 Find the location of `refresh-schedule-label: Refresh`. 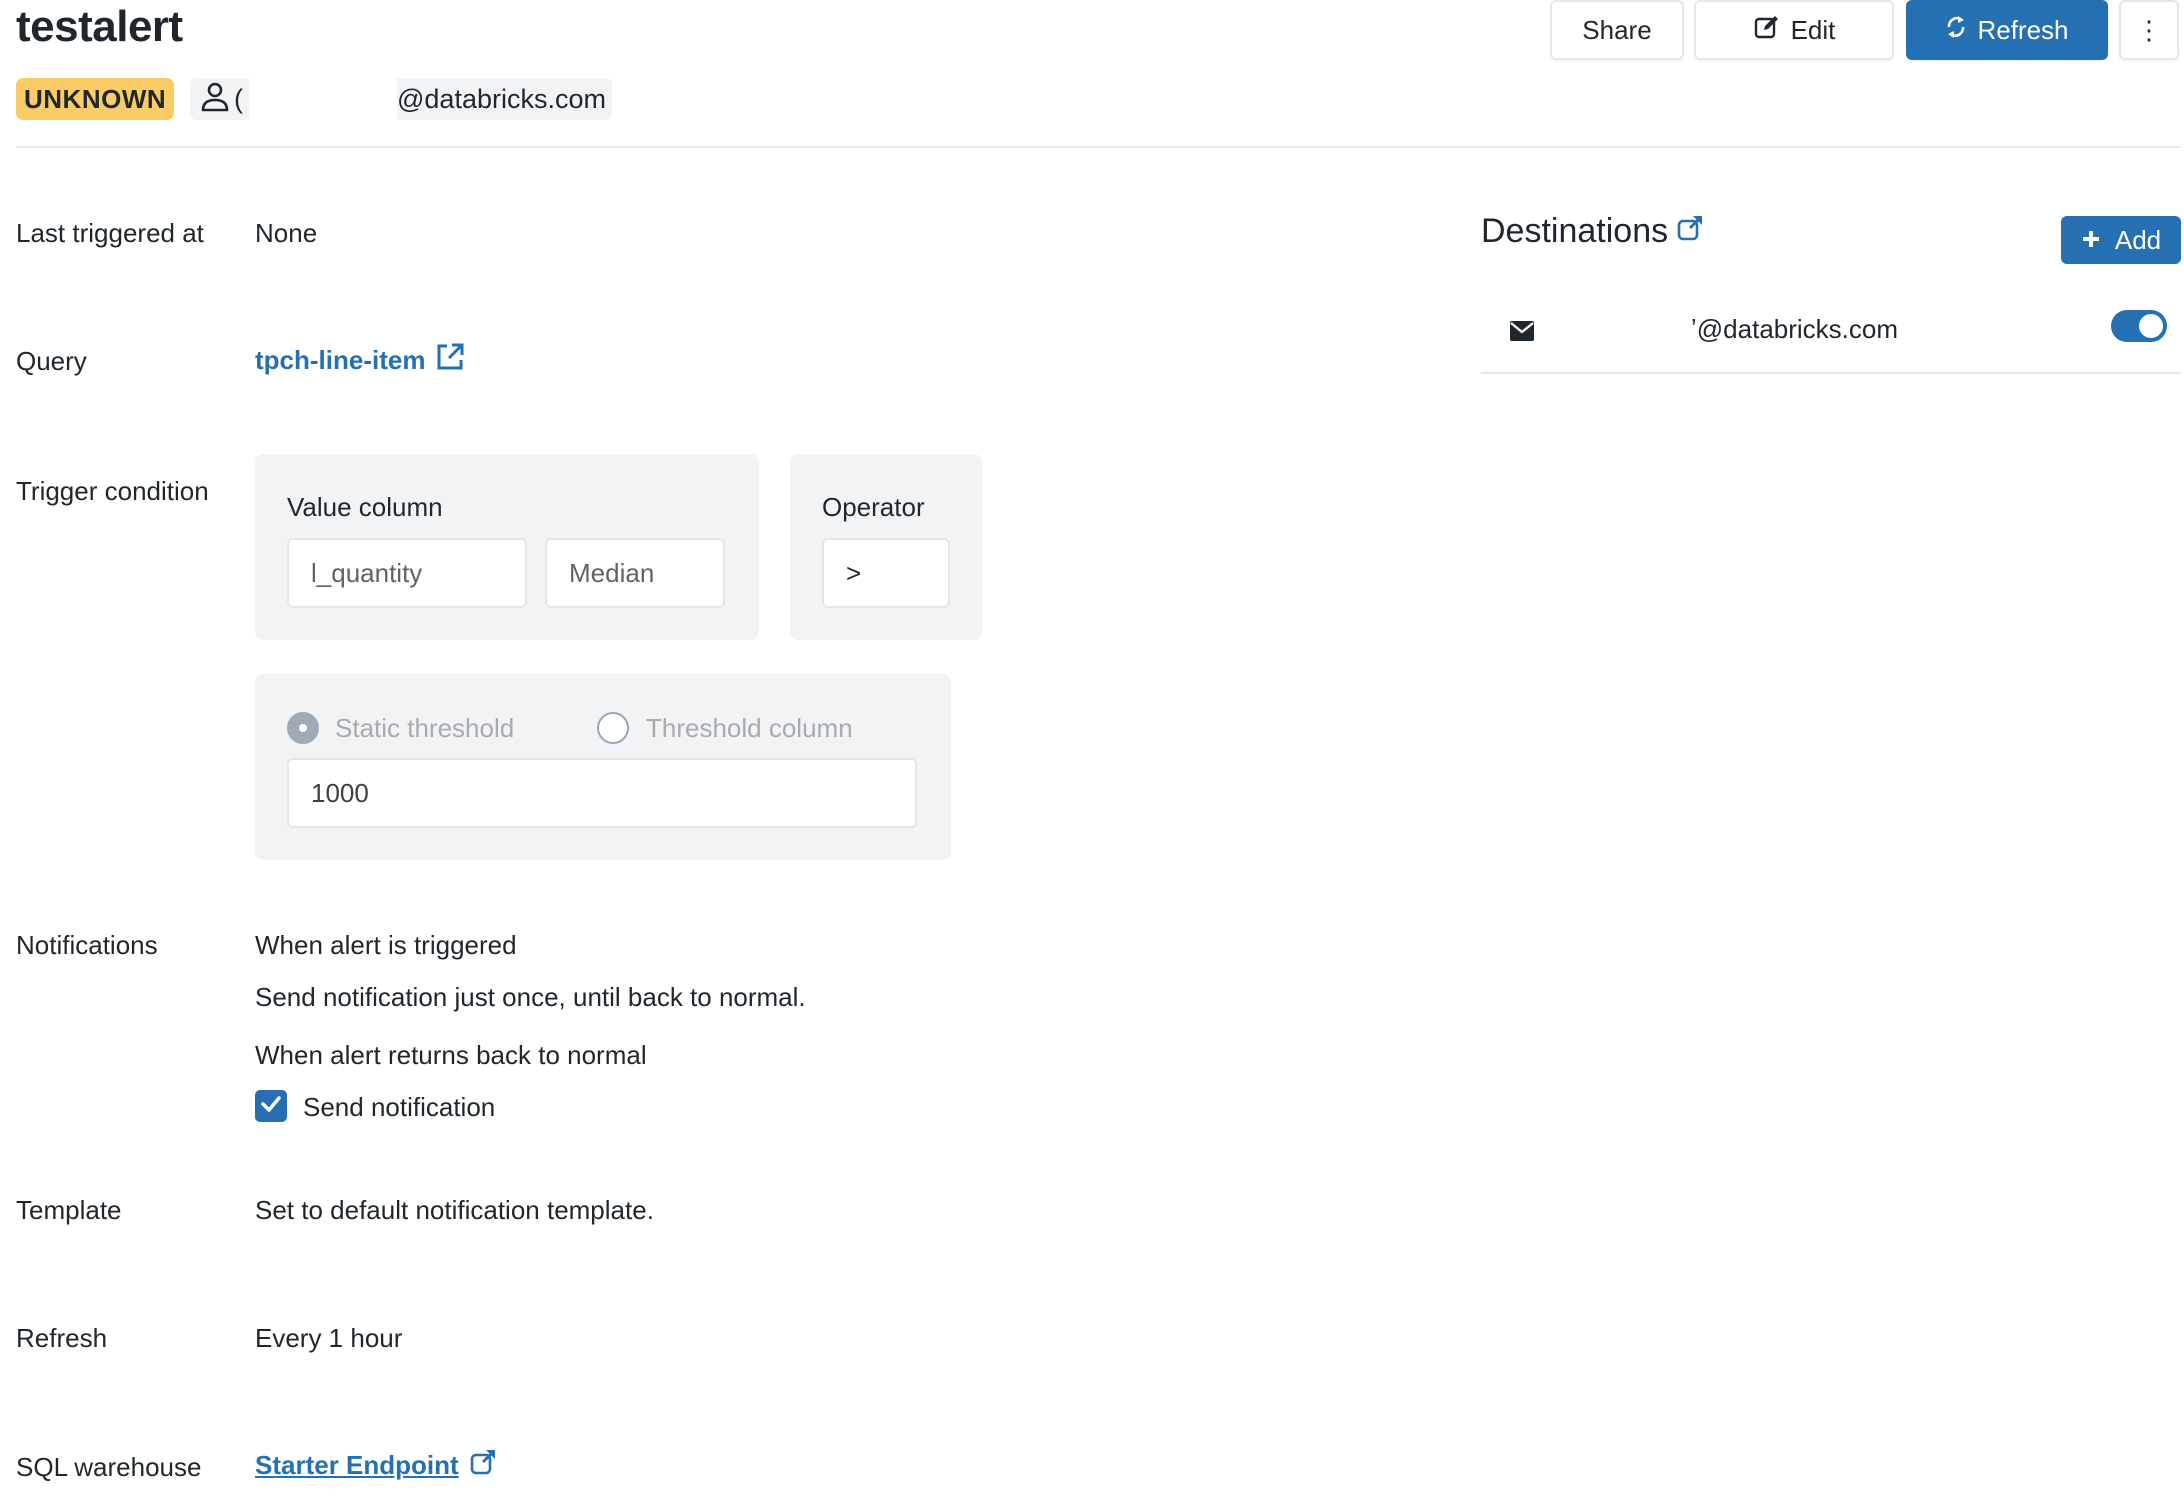

refresh-schedule-label: Refresh is located at coordinates (62, 1338).